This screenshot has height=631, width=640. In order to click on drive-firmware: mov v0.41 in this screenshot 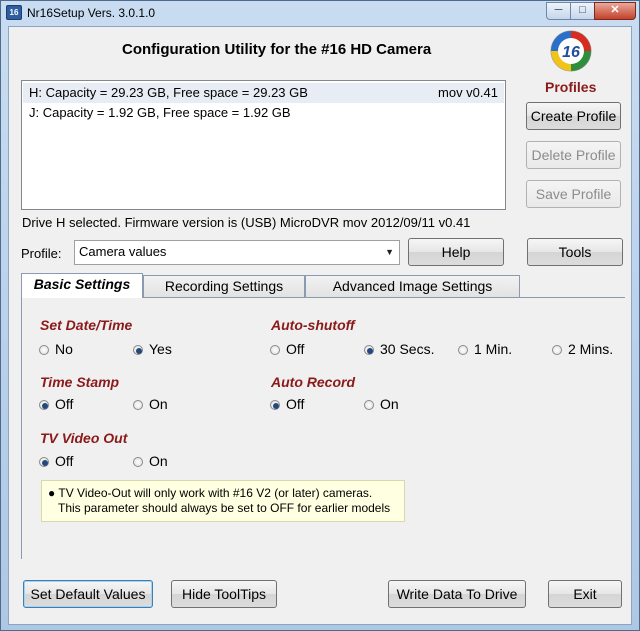, I will do `click(468, 92)`.